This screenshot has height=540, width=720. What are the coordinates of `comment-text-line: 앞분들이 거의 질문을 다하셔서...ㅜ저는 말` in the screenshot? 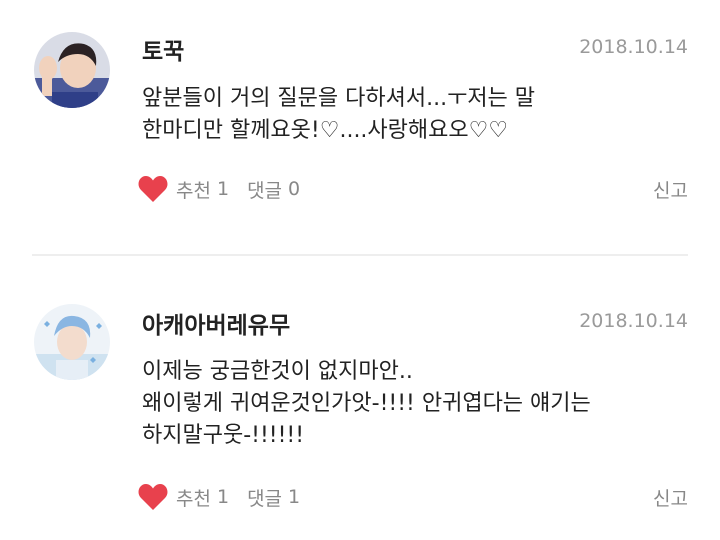 It's located at (339, 98).